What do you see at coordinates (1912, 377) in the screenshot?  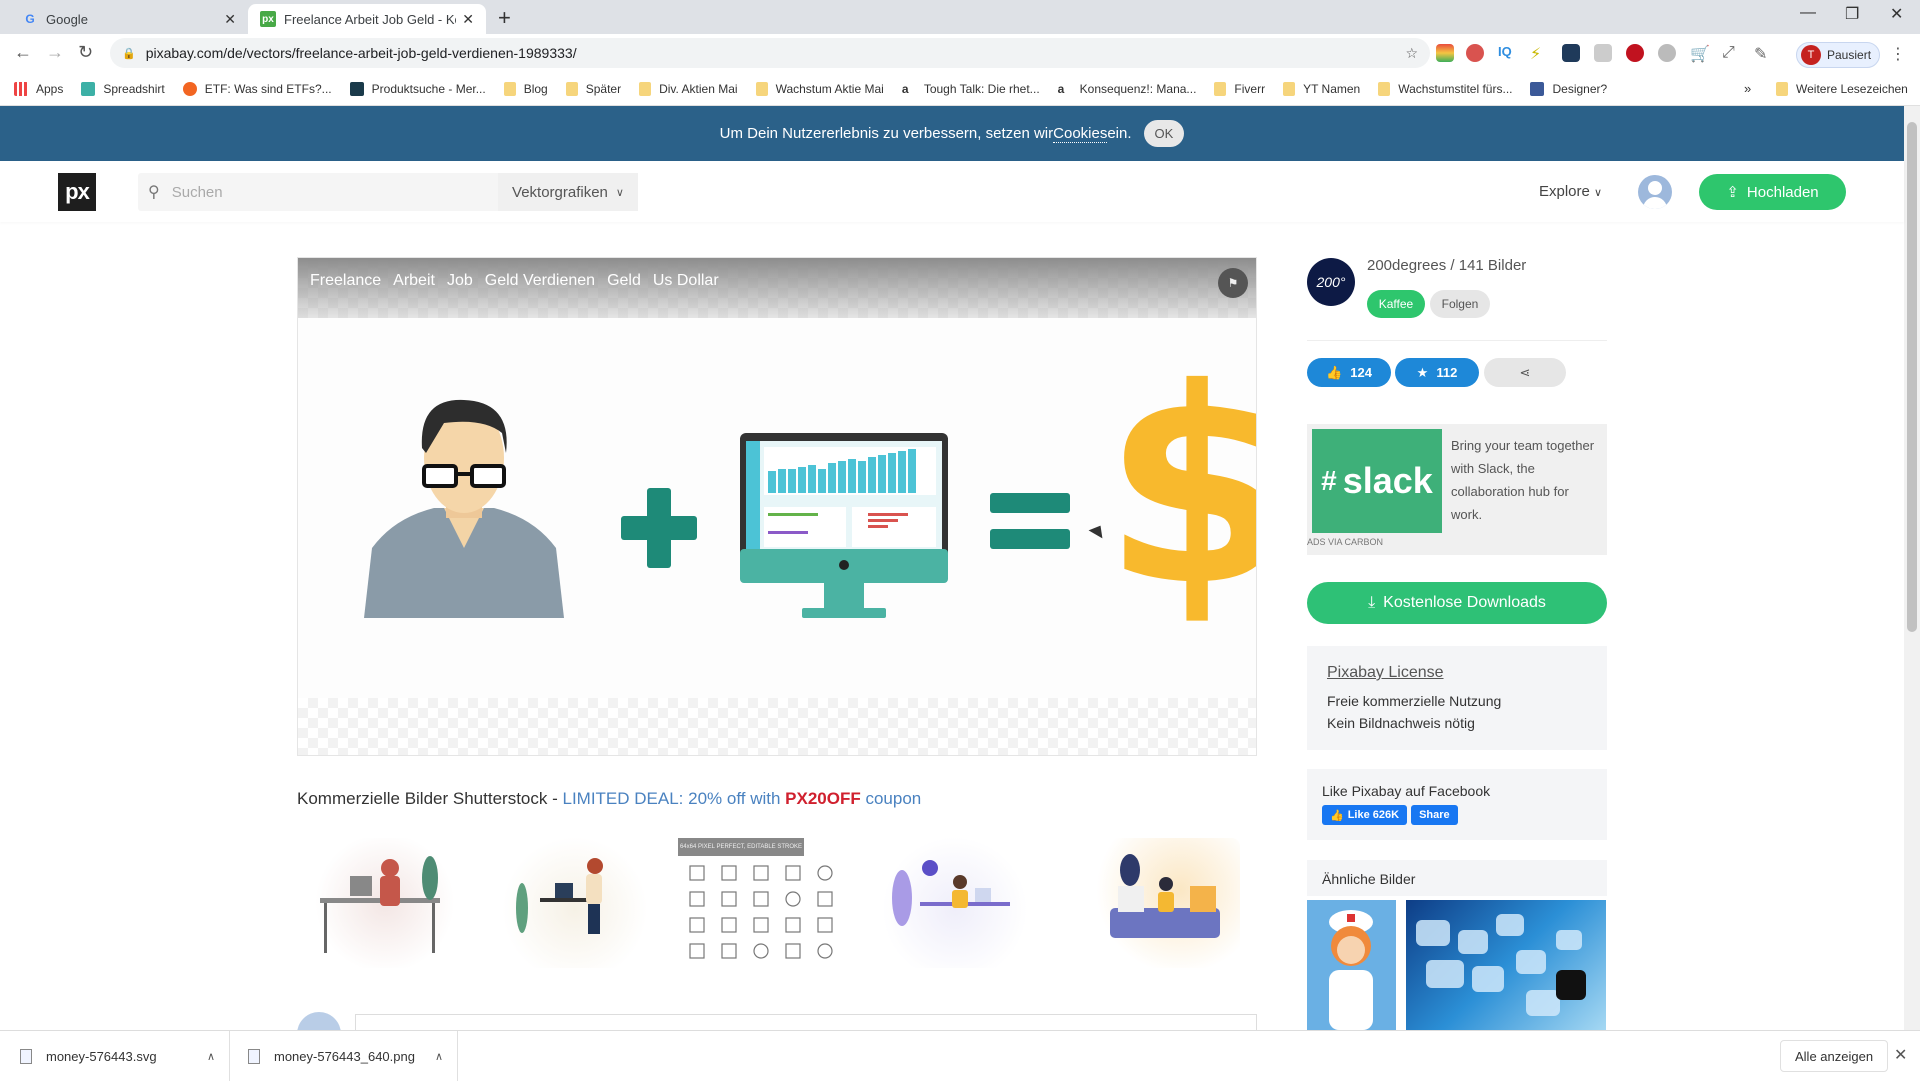 I see `scrollbar-thumb` at bounding box center [1912, 377].